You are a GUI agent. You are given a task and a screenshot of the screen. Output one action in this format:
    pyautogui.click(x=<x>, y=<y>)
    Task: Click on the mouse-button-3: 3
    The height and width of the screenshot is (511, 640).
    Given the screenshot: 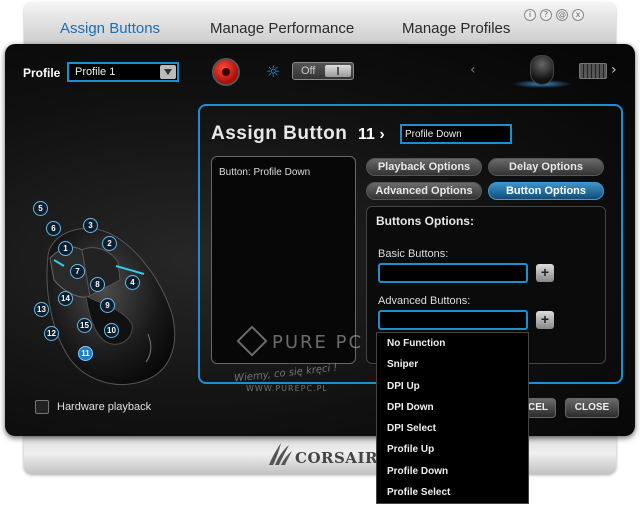 What is the action you would take?
    pyautogui.click(x=90, y=225)
    